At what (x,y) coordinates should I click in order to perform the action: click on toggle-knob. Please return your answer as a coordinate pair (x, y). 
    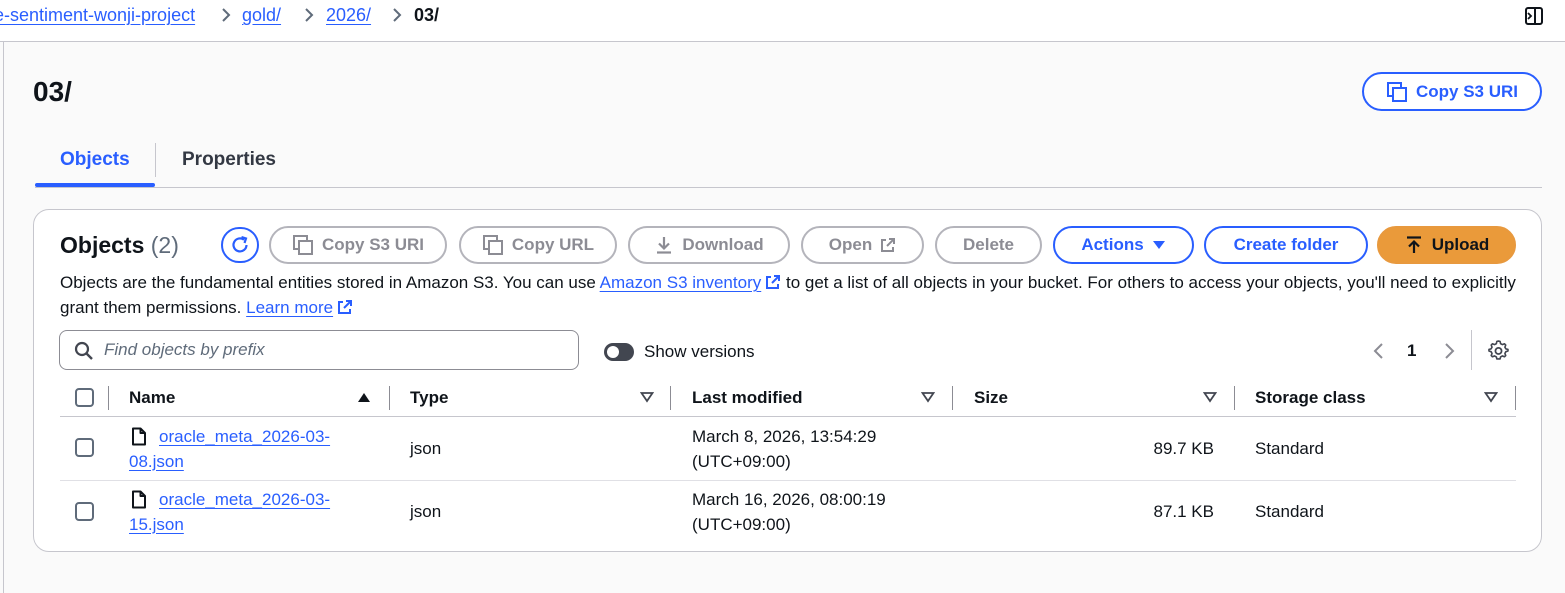
    Looking at the image, I should click on (613, 352).